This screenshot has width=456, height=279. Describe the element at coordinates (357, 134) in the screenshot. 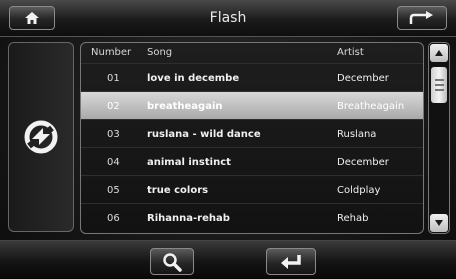

I see `track-artist: Ruslana` at that location.